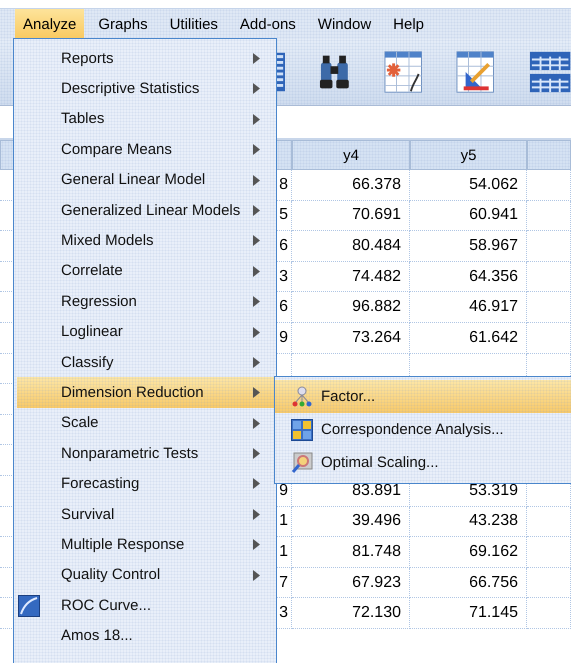 This screenshot has height=663, width=571. I want to click on table-cell: 64.356, so click(468, 277).